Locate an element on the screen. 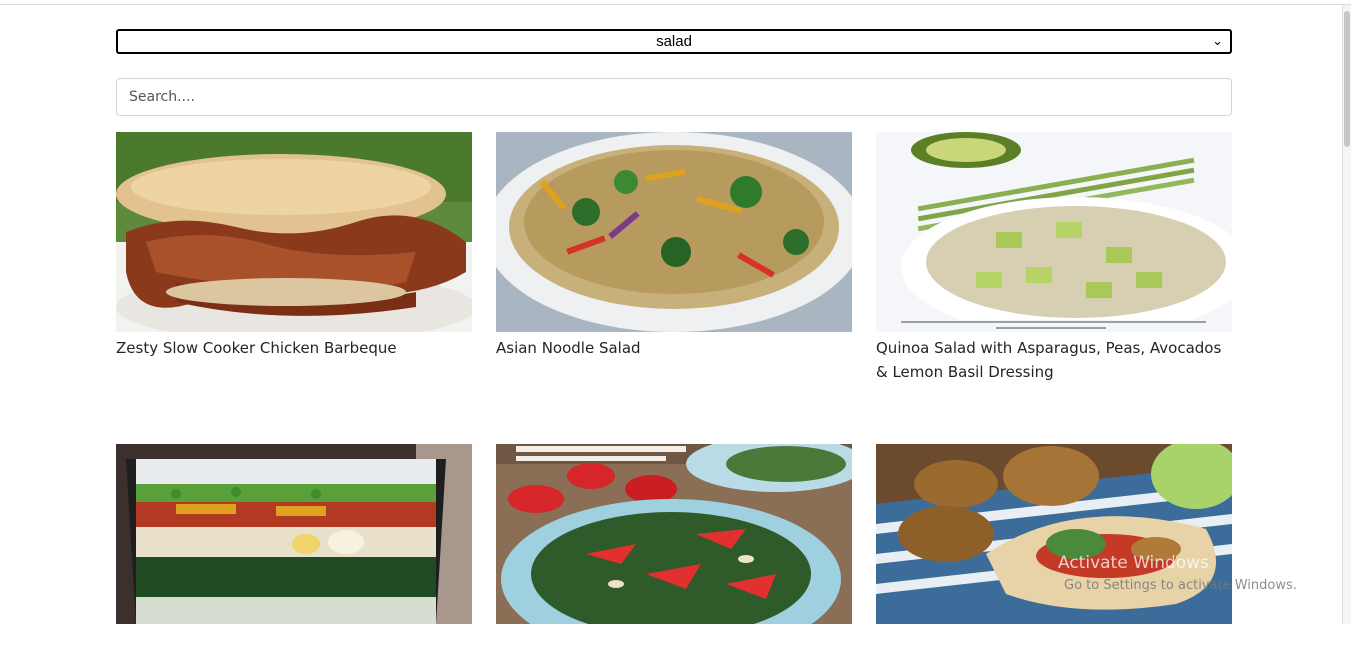 The height and width of the screenshot is (648, 1351). category-select: salad ⌄ is located at coordinates (674, 41).